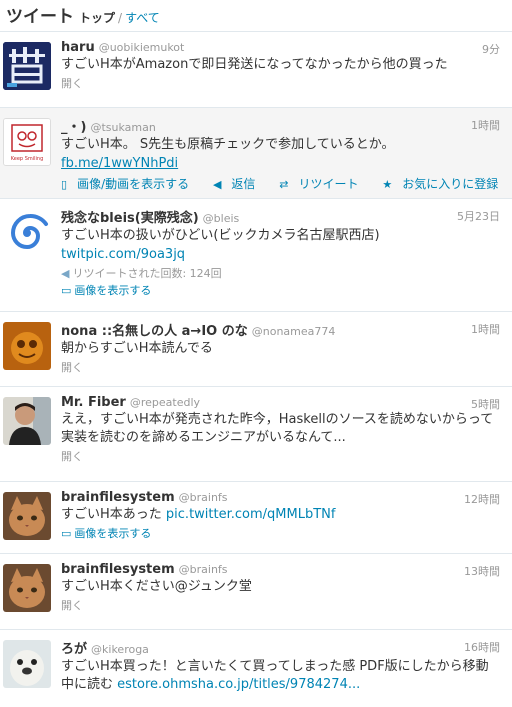 This screenshot has height=707, width=512. I want to click on author-name: nona ::名無しの人 a→IO のな, so click(154, 331).